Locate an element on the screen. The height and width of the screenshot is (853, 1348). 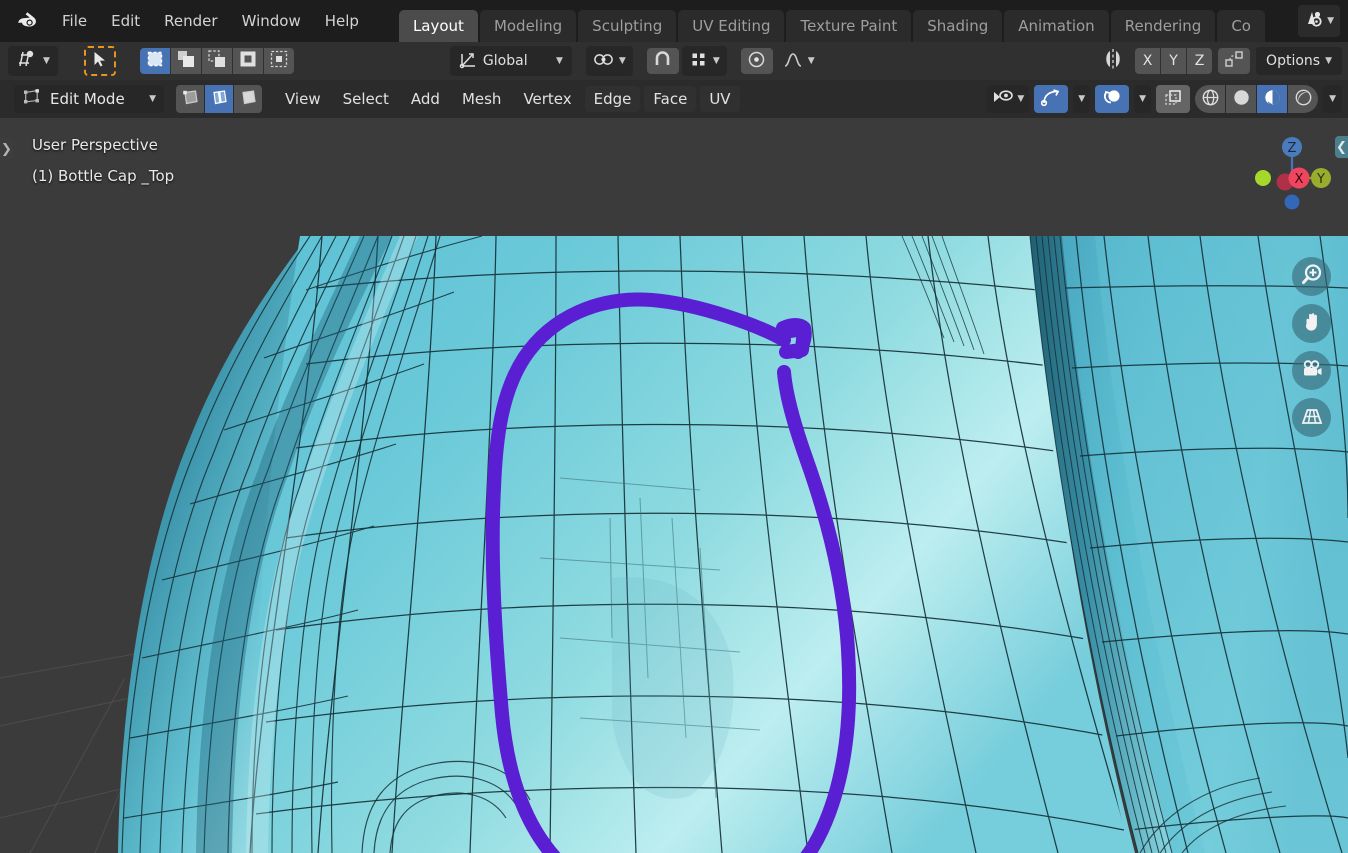
snap-to-dropdown: ▼ is located at coordinates (704, 61).